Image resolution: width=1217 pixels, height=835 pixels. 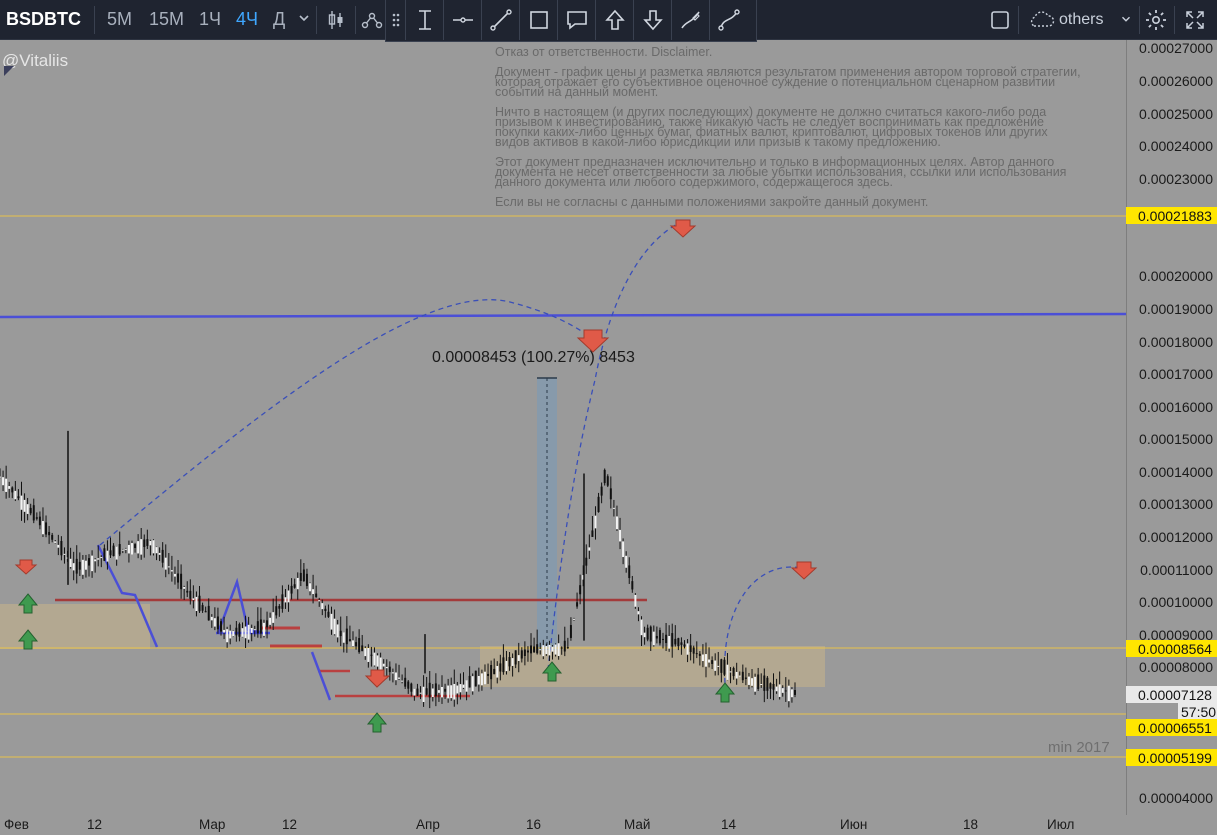 What do you see at coordinates (971, 824) in the screenshot?
I see `time-tick: 18` at bounding box center [971, 824].